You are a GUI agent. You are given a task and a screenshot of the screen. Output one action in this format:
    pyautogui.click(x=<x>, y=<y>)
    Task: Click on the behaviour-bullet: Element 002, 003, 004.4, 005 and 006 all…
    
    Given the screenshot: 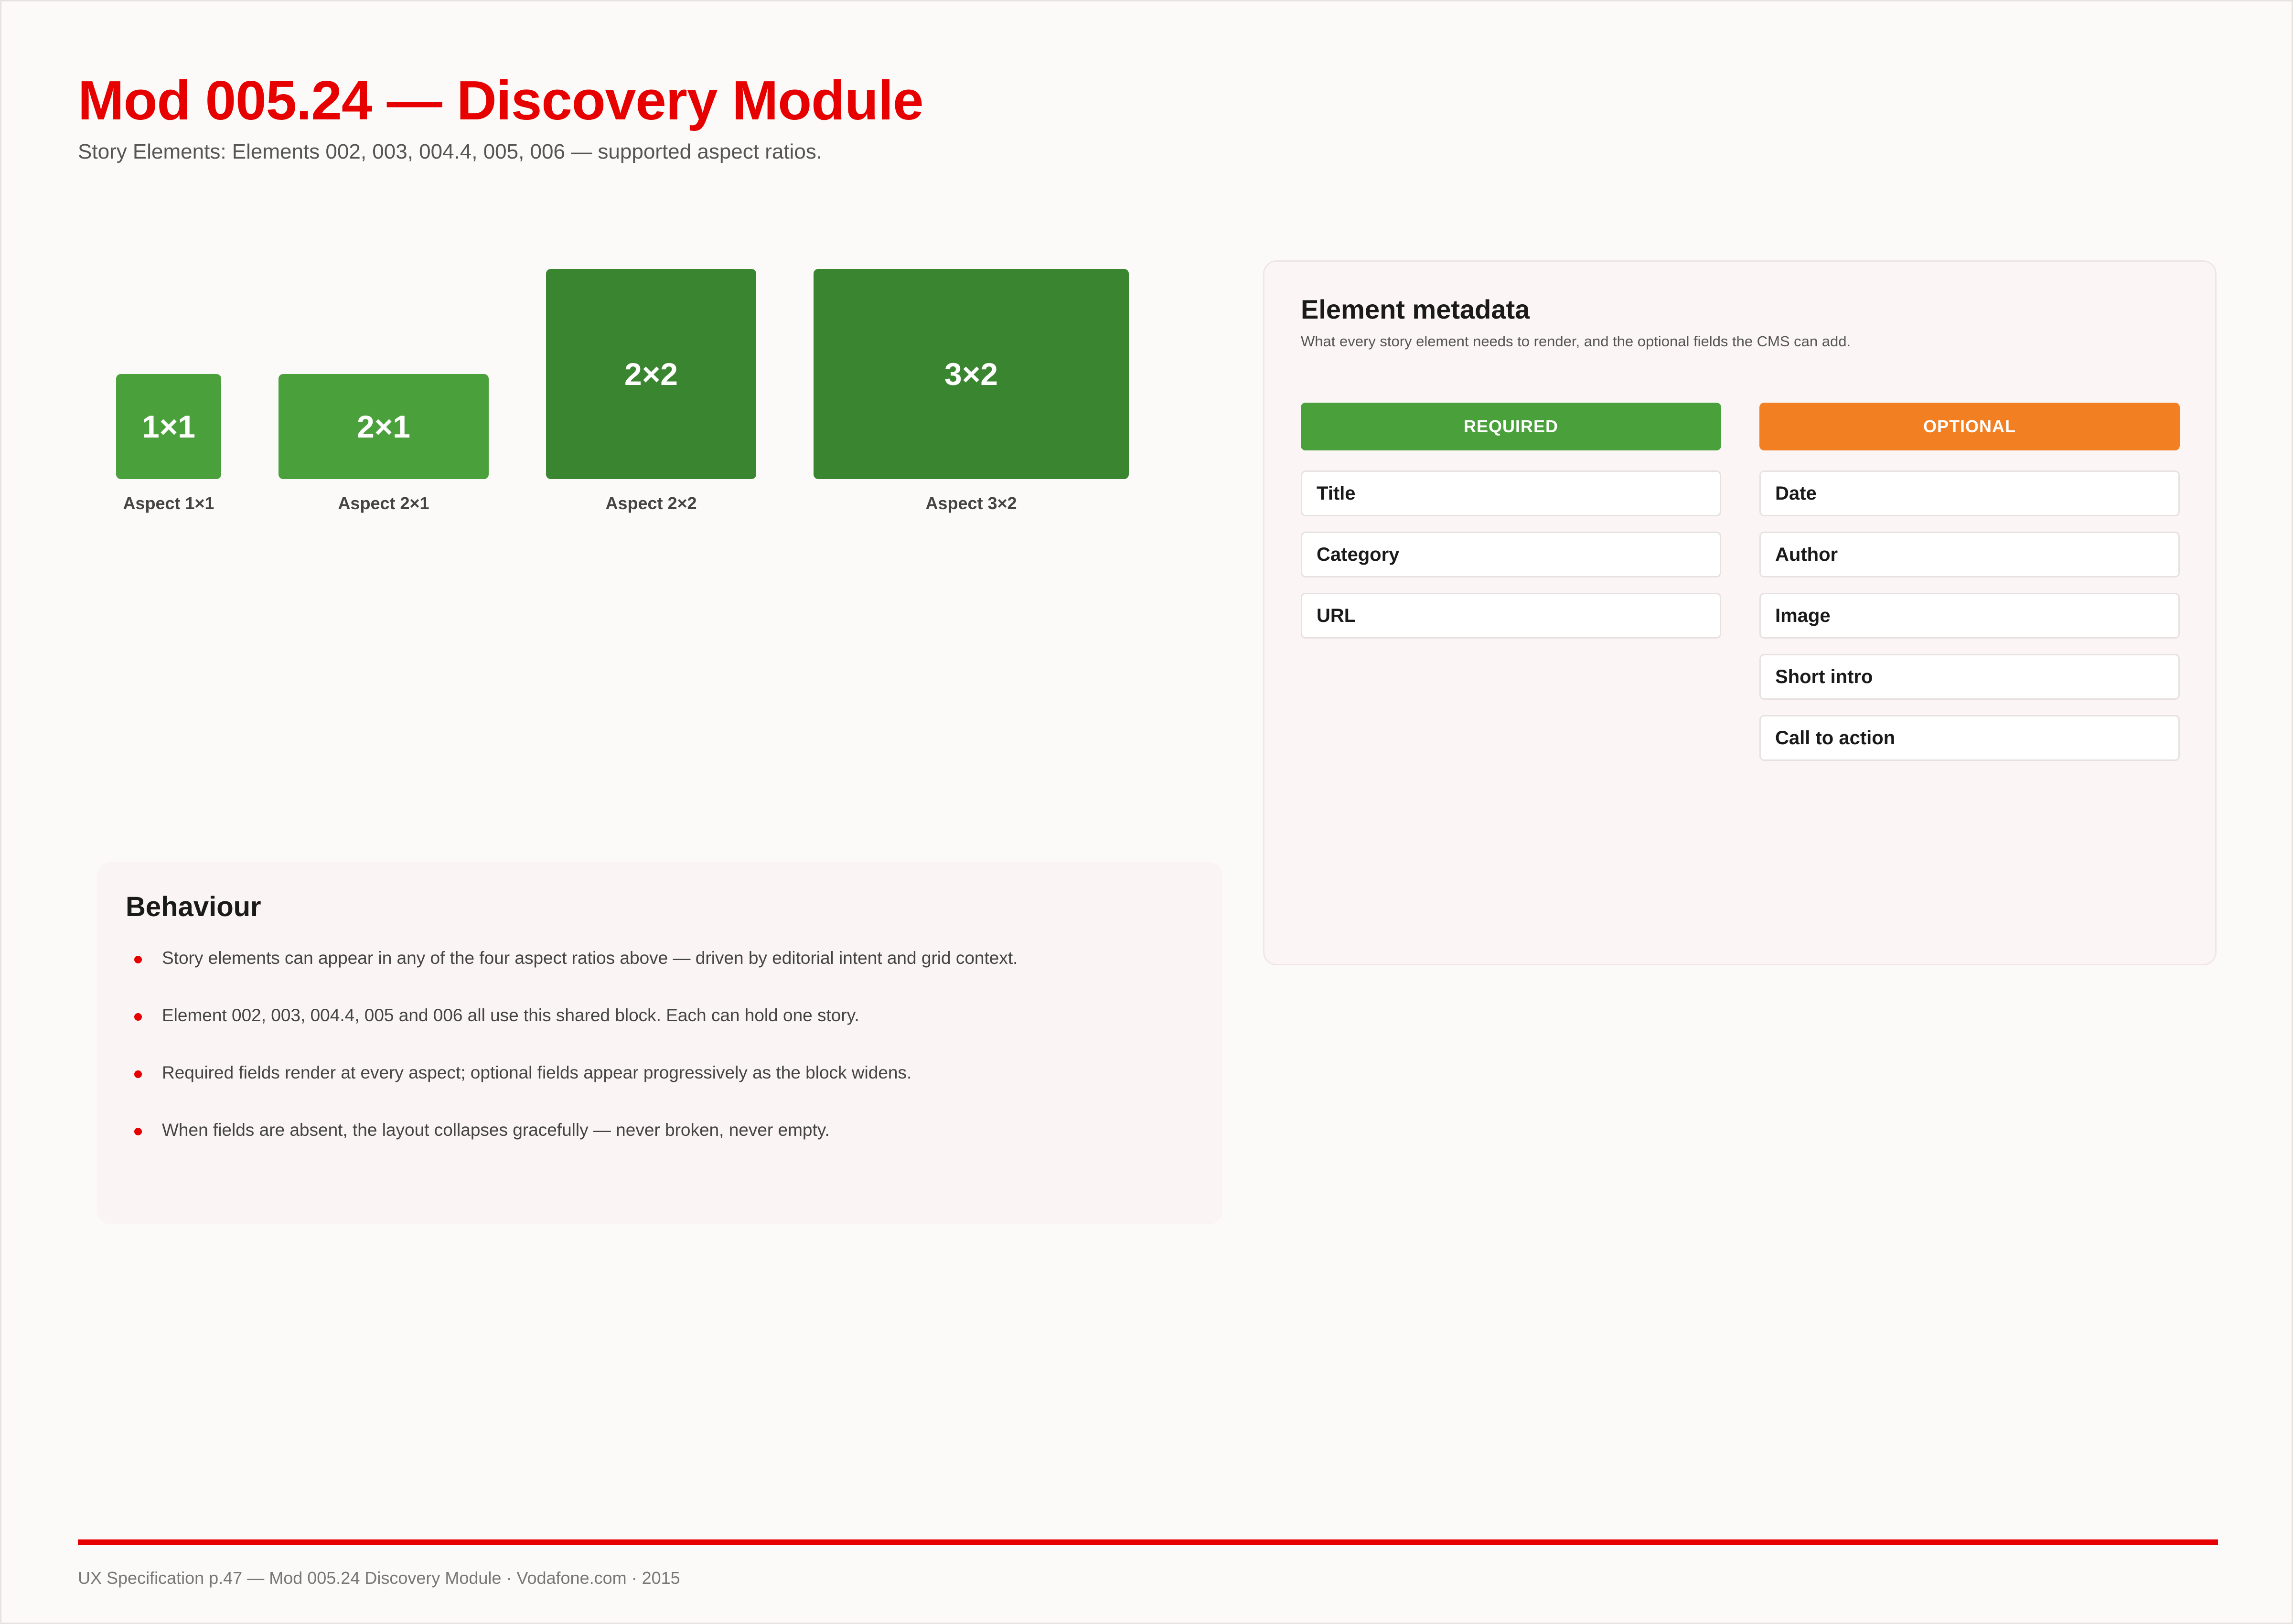 What is the action you would take?
    pyautogui.click(x=510, y=1015)
    